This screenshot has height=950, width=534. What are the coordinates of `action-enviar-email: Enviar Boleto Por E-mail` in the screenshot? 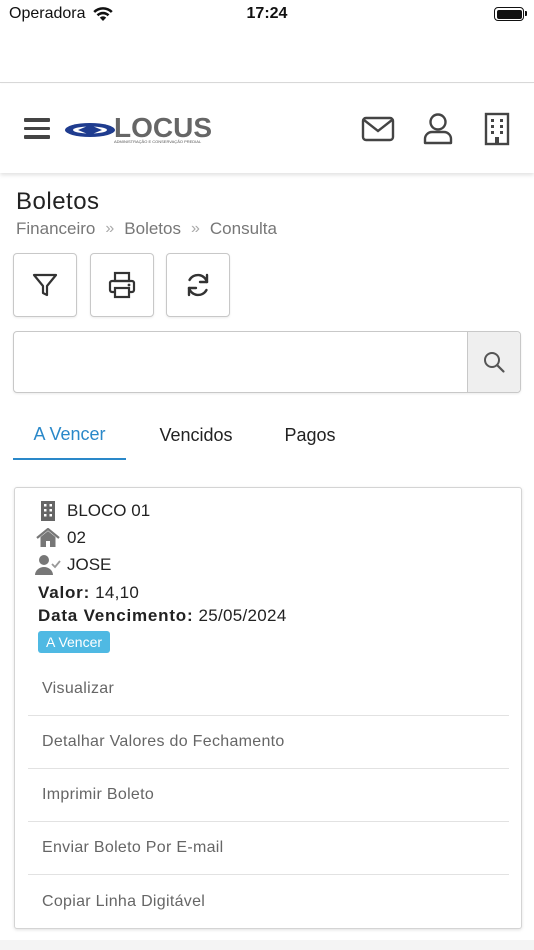 It's located at (268, 848).